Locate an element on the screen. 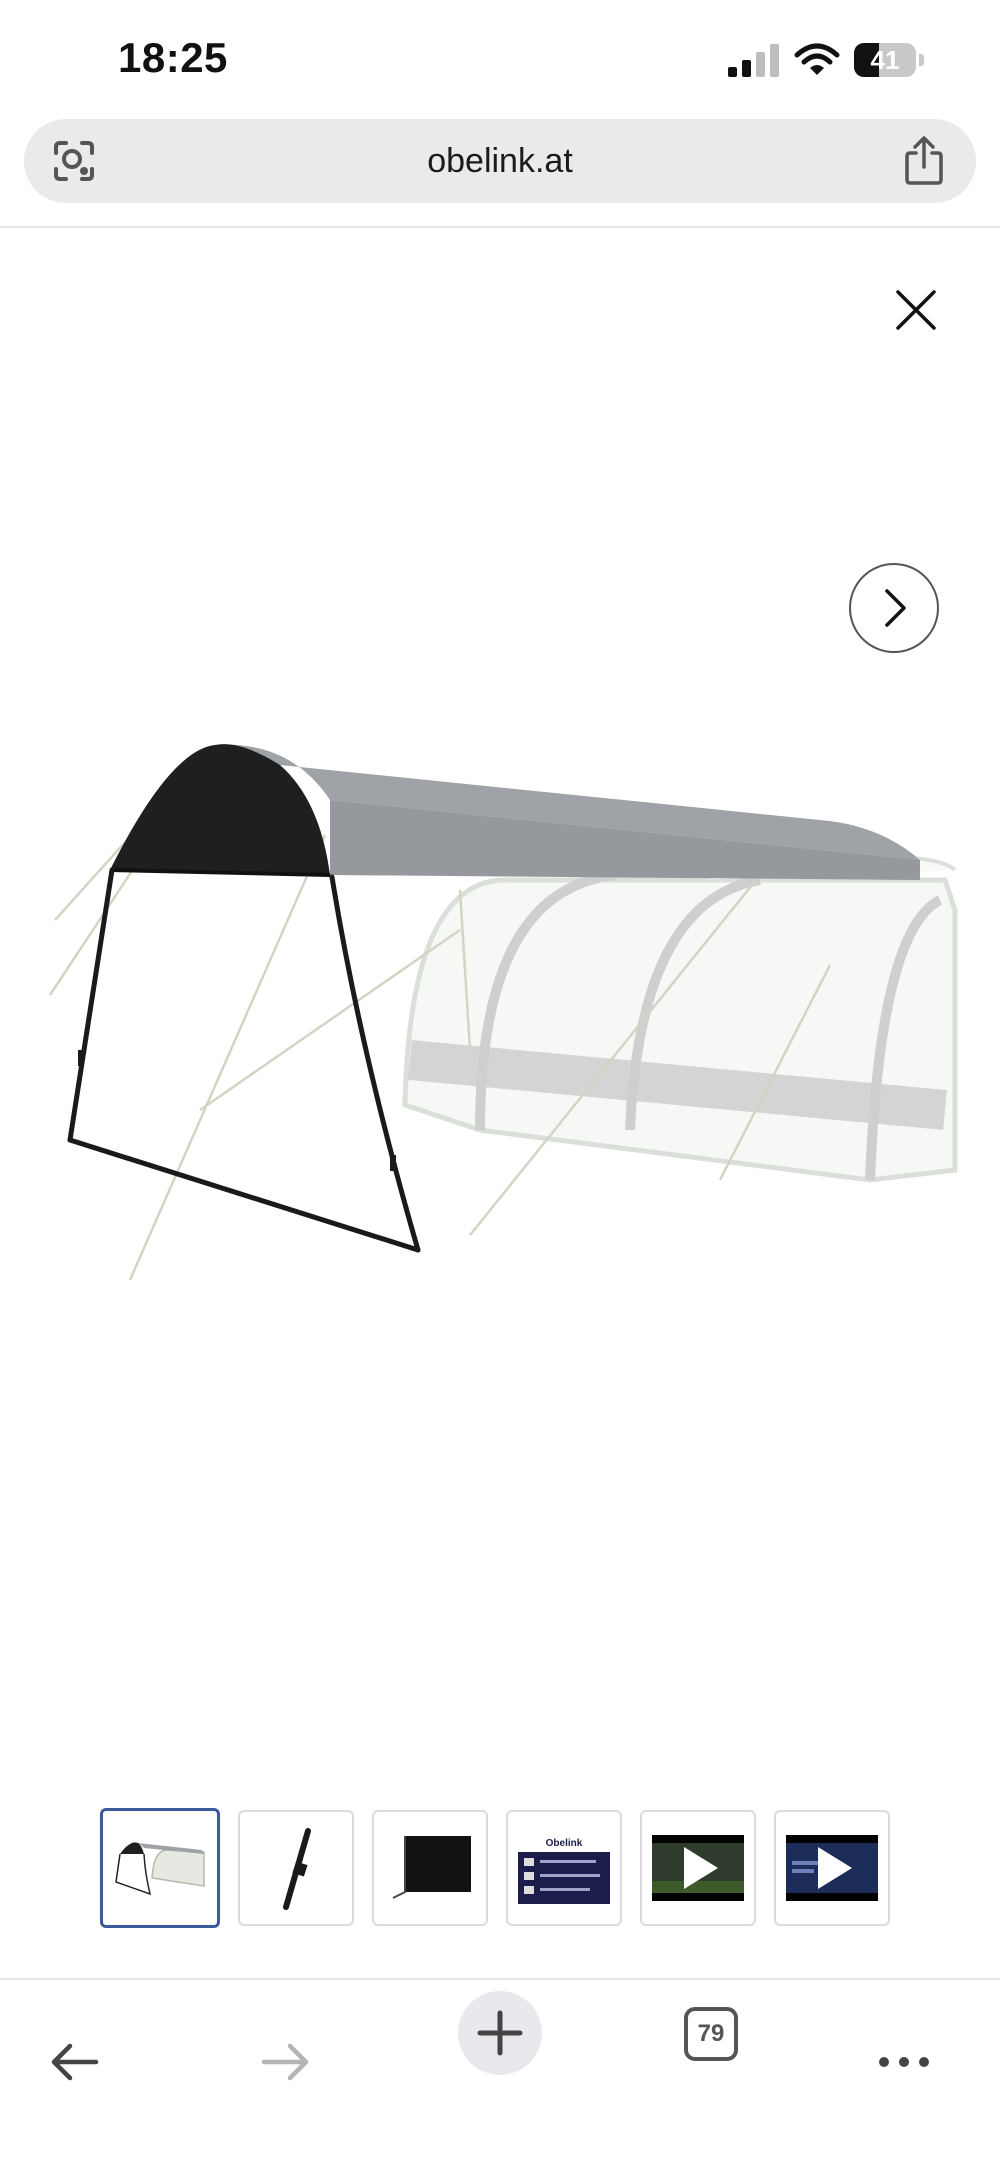 Image resolution: width=1000 pixels, height=2166 pixels. plus-icon is located at coordinates (500, 2033).